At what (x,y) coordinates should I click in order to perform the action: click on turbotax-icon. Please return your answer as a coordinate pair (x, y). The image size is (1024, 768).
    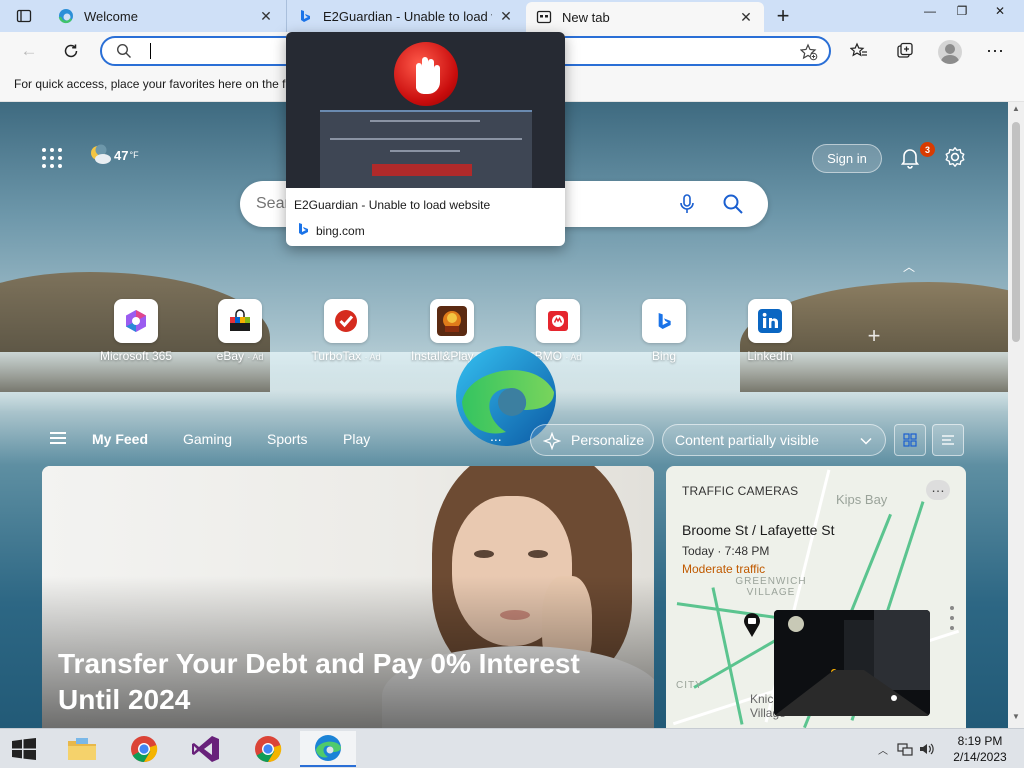
    Looking at the image, I should click on (346, 321).